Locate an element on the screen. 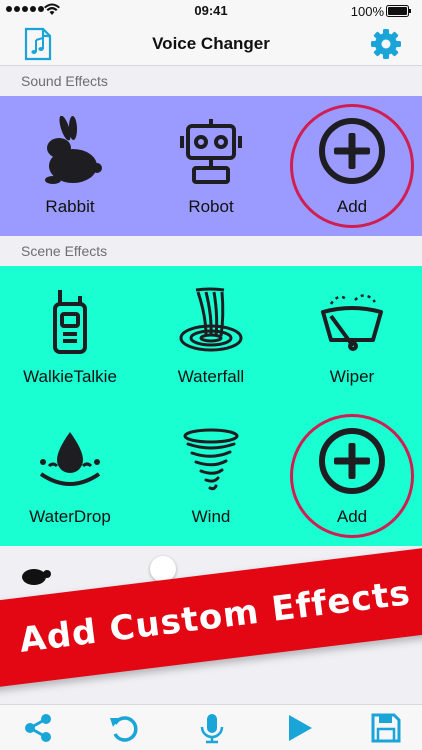 The height and width of the screenshot is (750, 422). effect-water-drop: WaterDrop is located at coordinates (70, 476).